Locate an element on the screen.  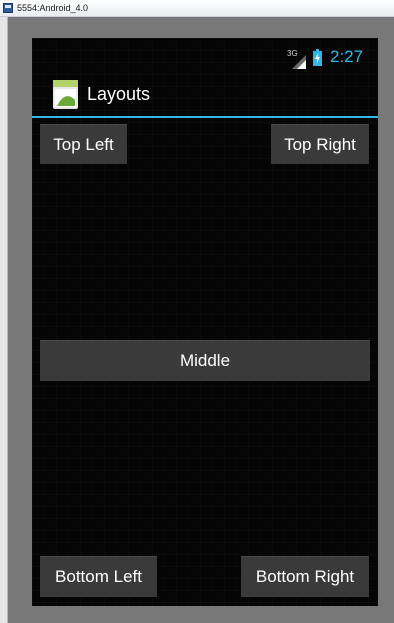
status-time: 2:27 is located at coordinates (347, 56).